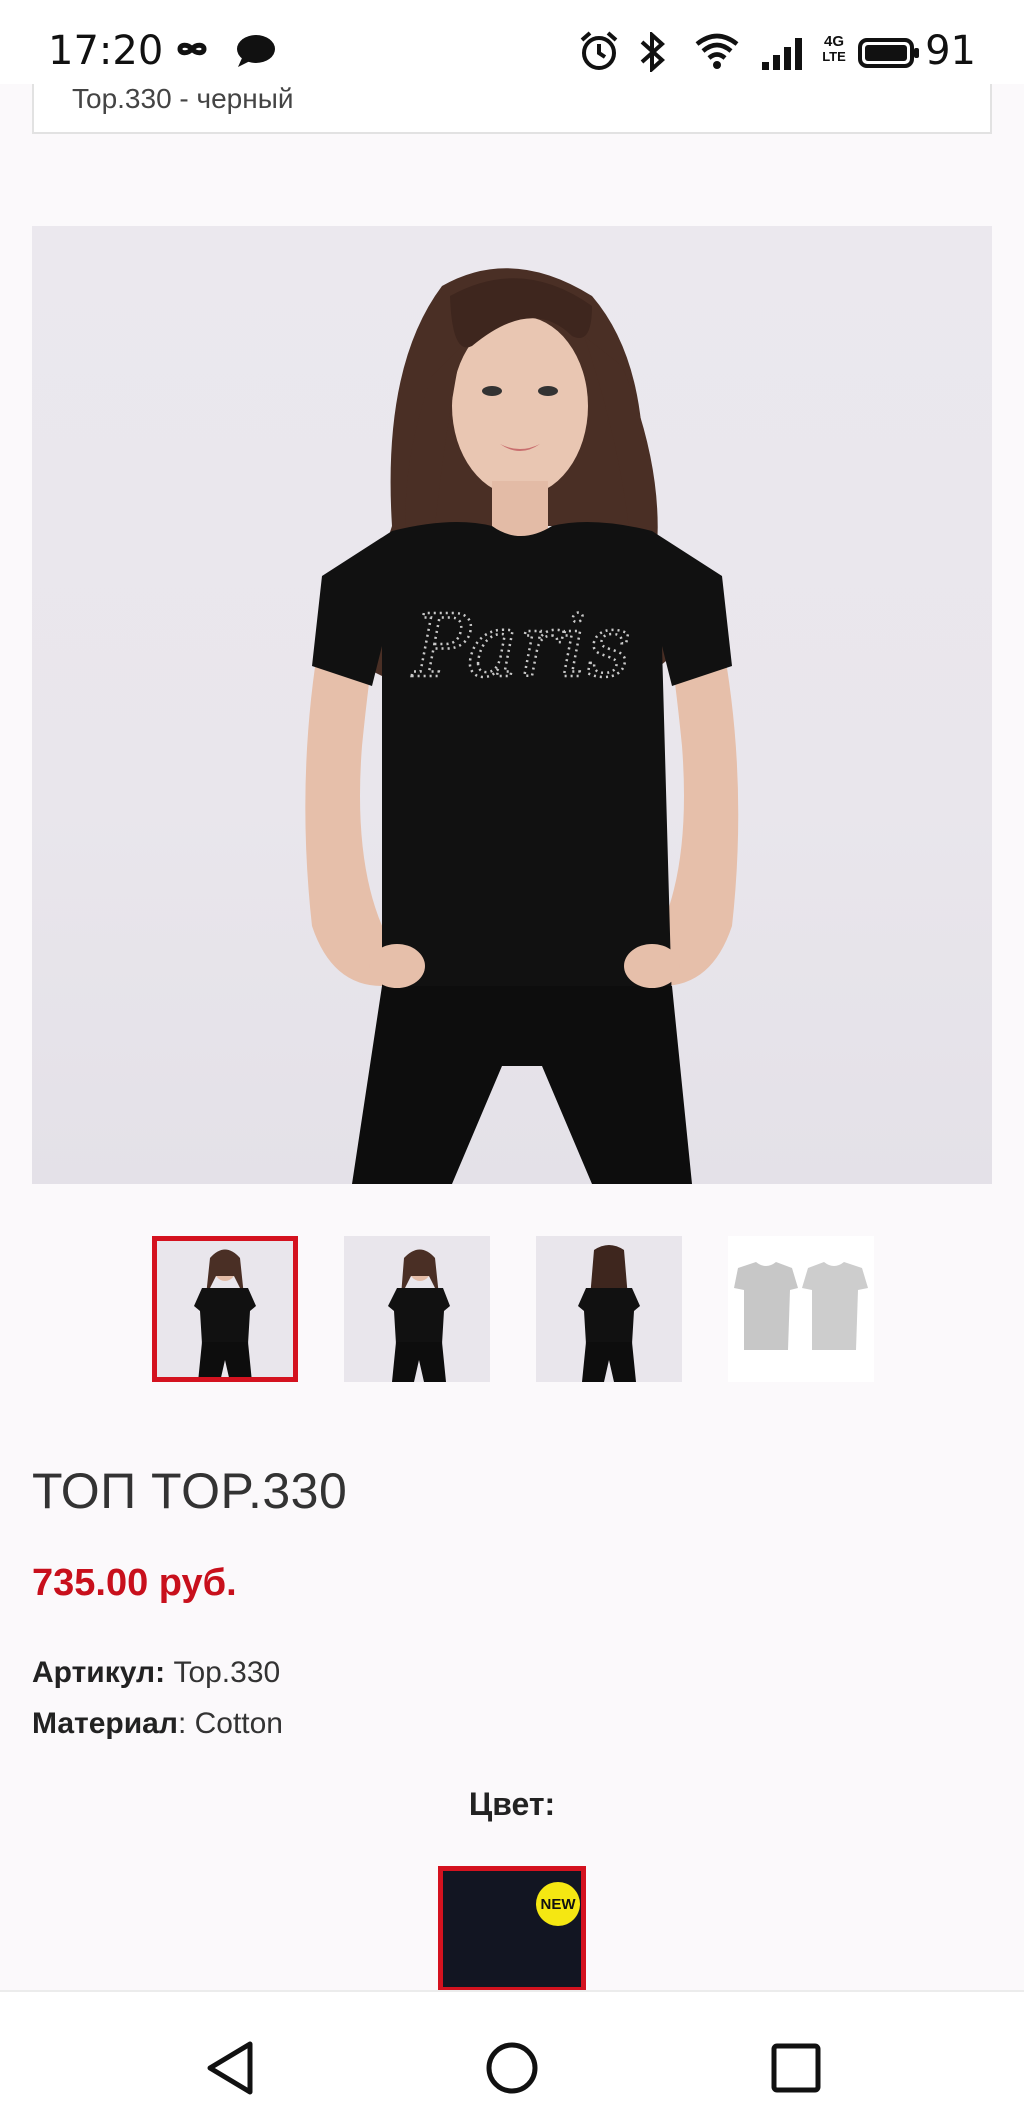  I want to click on shirt-print-text: Paris, so click(521, 647).